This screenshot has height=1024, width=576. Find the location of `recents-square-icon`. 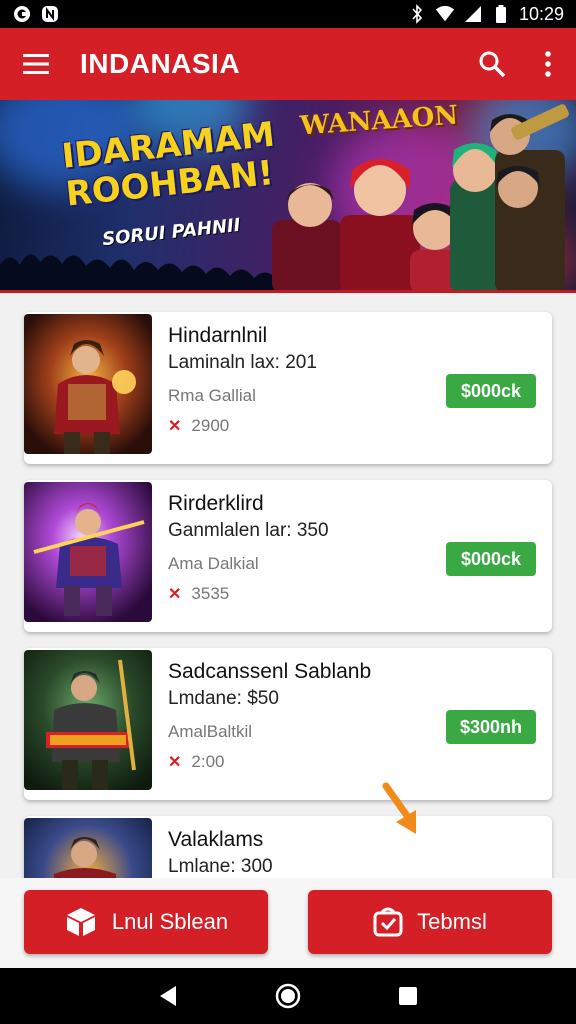

recents-square-icon is located at coordinates (408, 996).